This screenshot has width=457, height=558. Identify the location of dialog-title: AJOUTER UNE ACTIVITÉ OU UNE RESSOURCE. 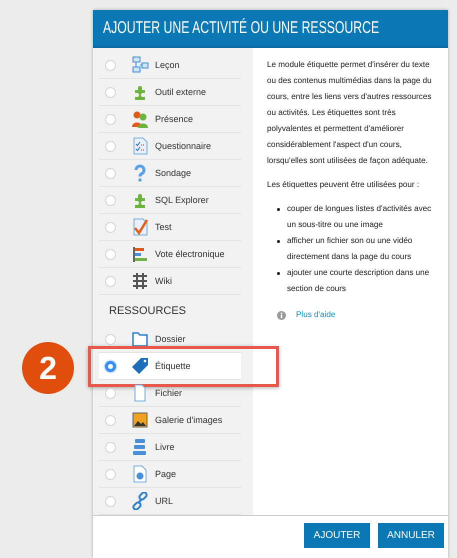
(241, 28).